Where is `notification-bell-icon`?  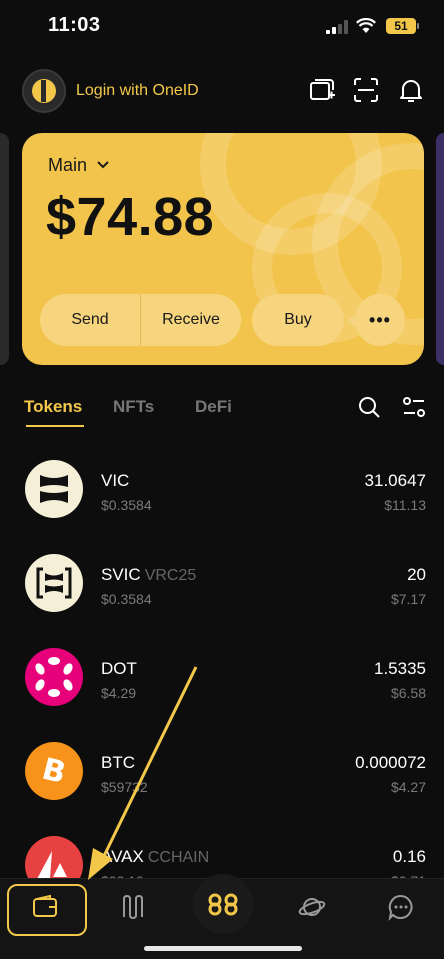 notification-bell-icon is located at coordinates (411, 90).